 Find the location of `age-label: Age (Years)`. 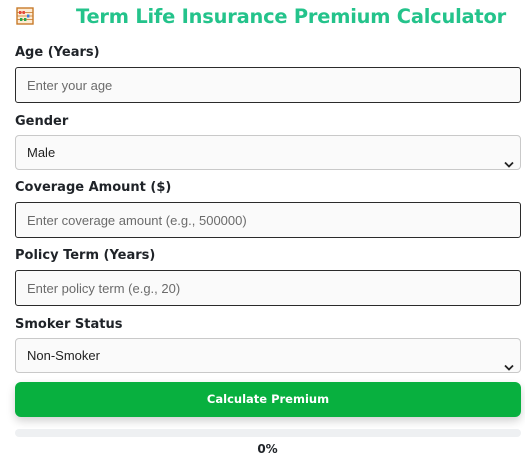

age-label: Age (Years) is located at coordinates (57, 52).